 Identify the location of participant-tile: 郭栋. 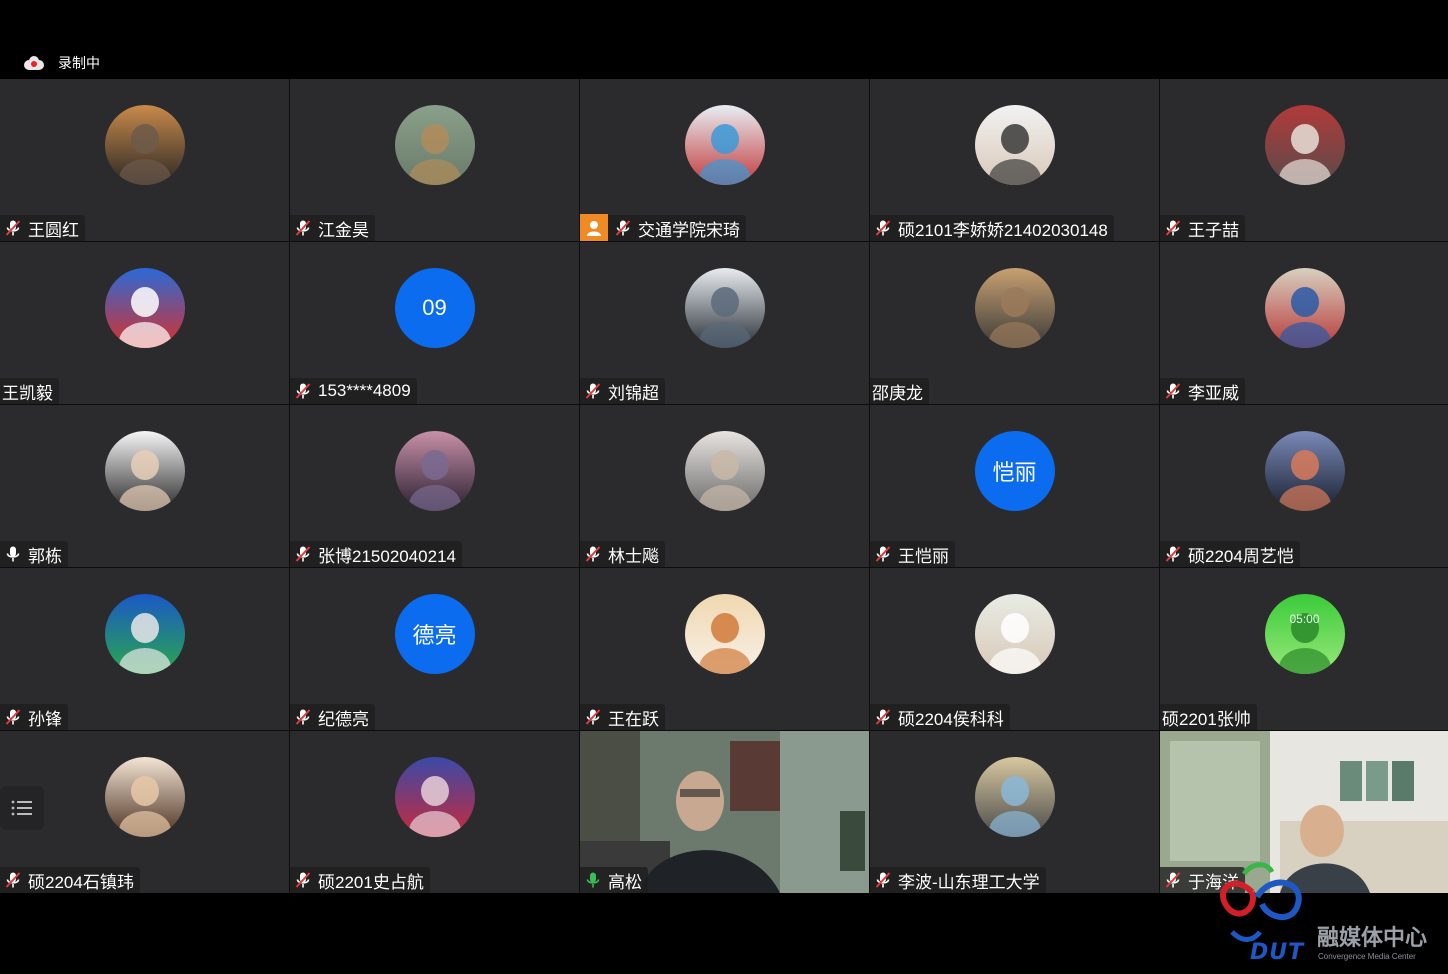
(144, 486).